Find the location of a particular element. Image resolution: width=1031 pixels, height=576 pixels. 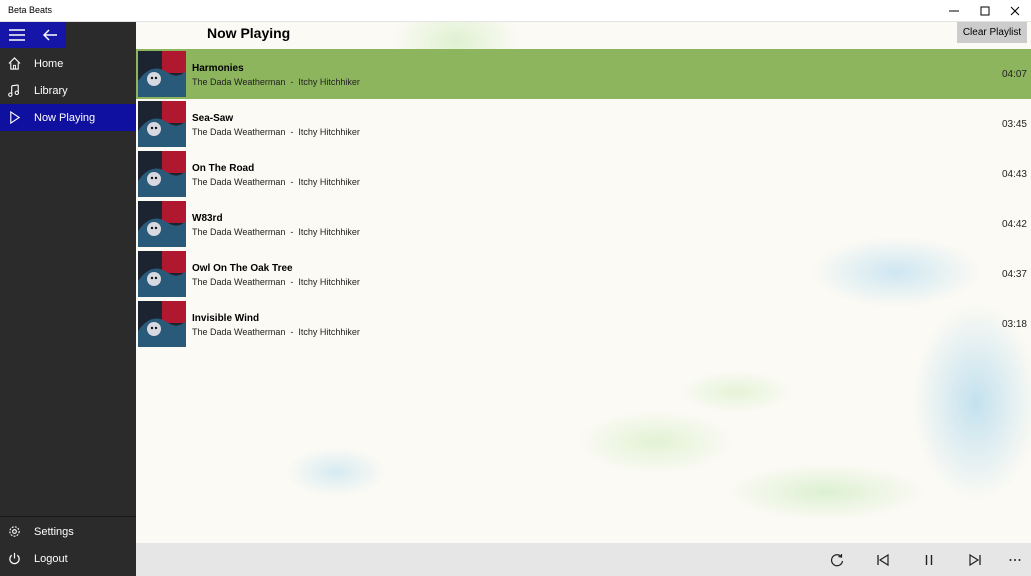

maximize-button is located at coordinates (985, 11).